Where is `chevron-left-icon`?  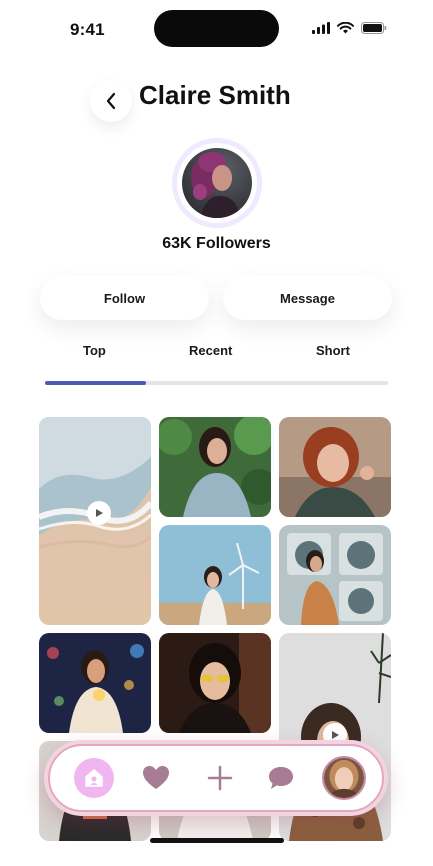
chevron-left-icon is located at coordinates (111, 101).